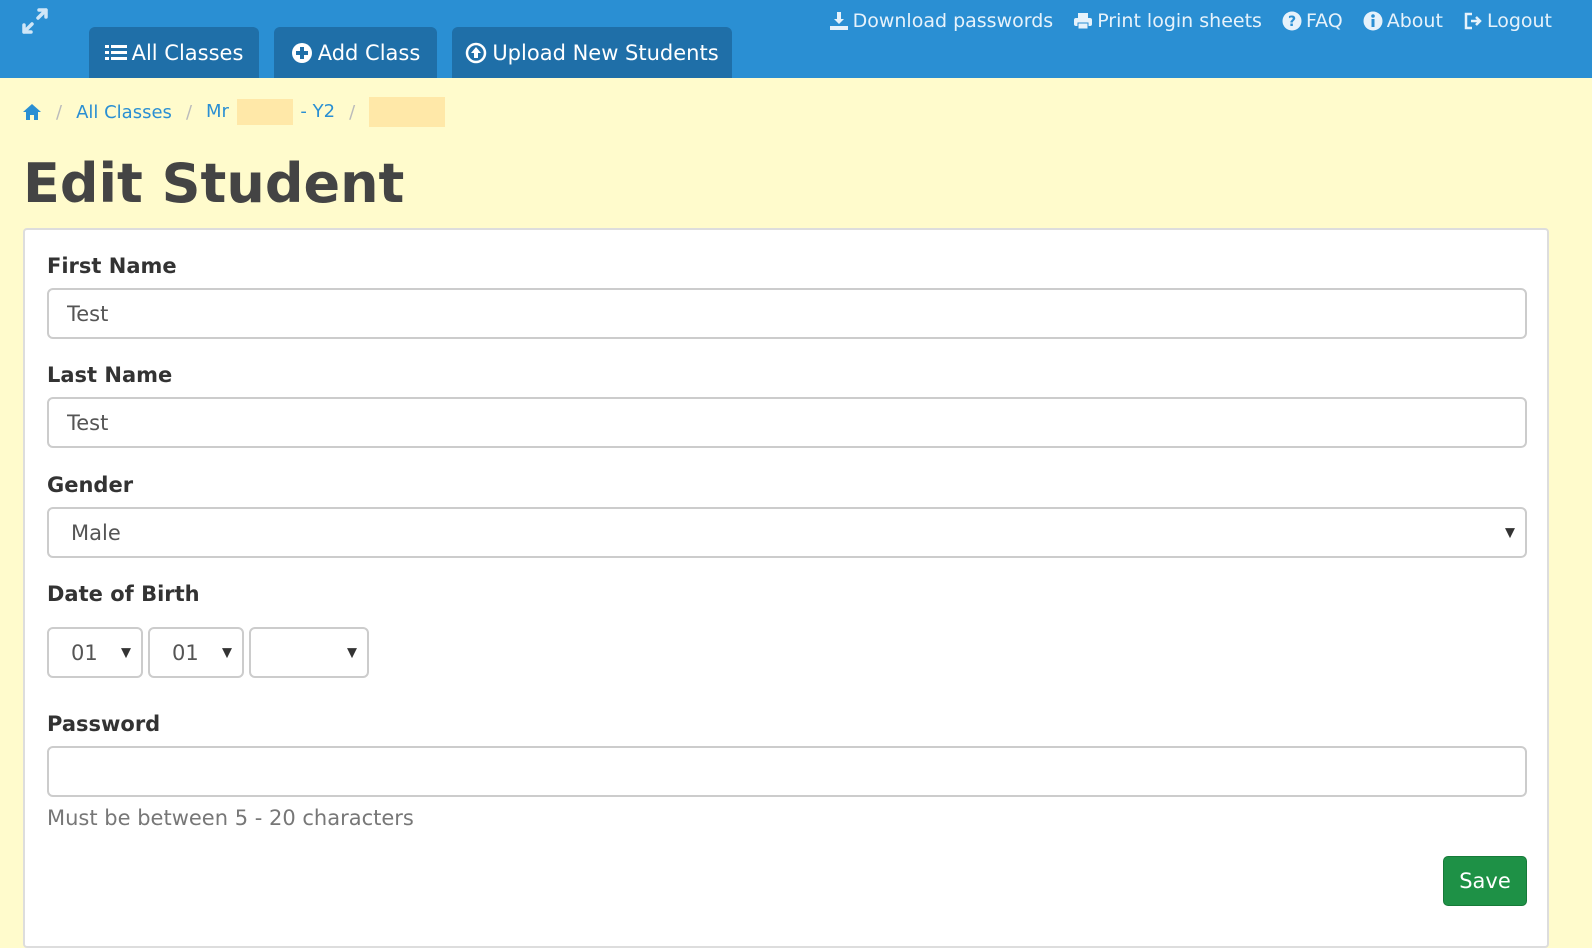  What do you see at coordinates (1414, 21) in the screenshot?
I see `about-label: About` at bounding box center [1414, 21].